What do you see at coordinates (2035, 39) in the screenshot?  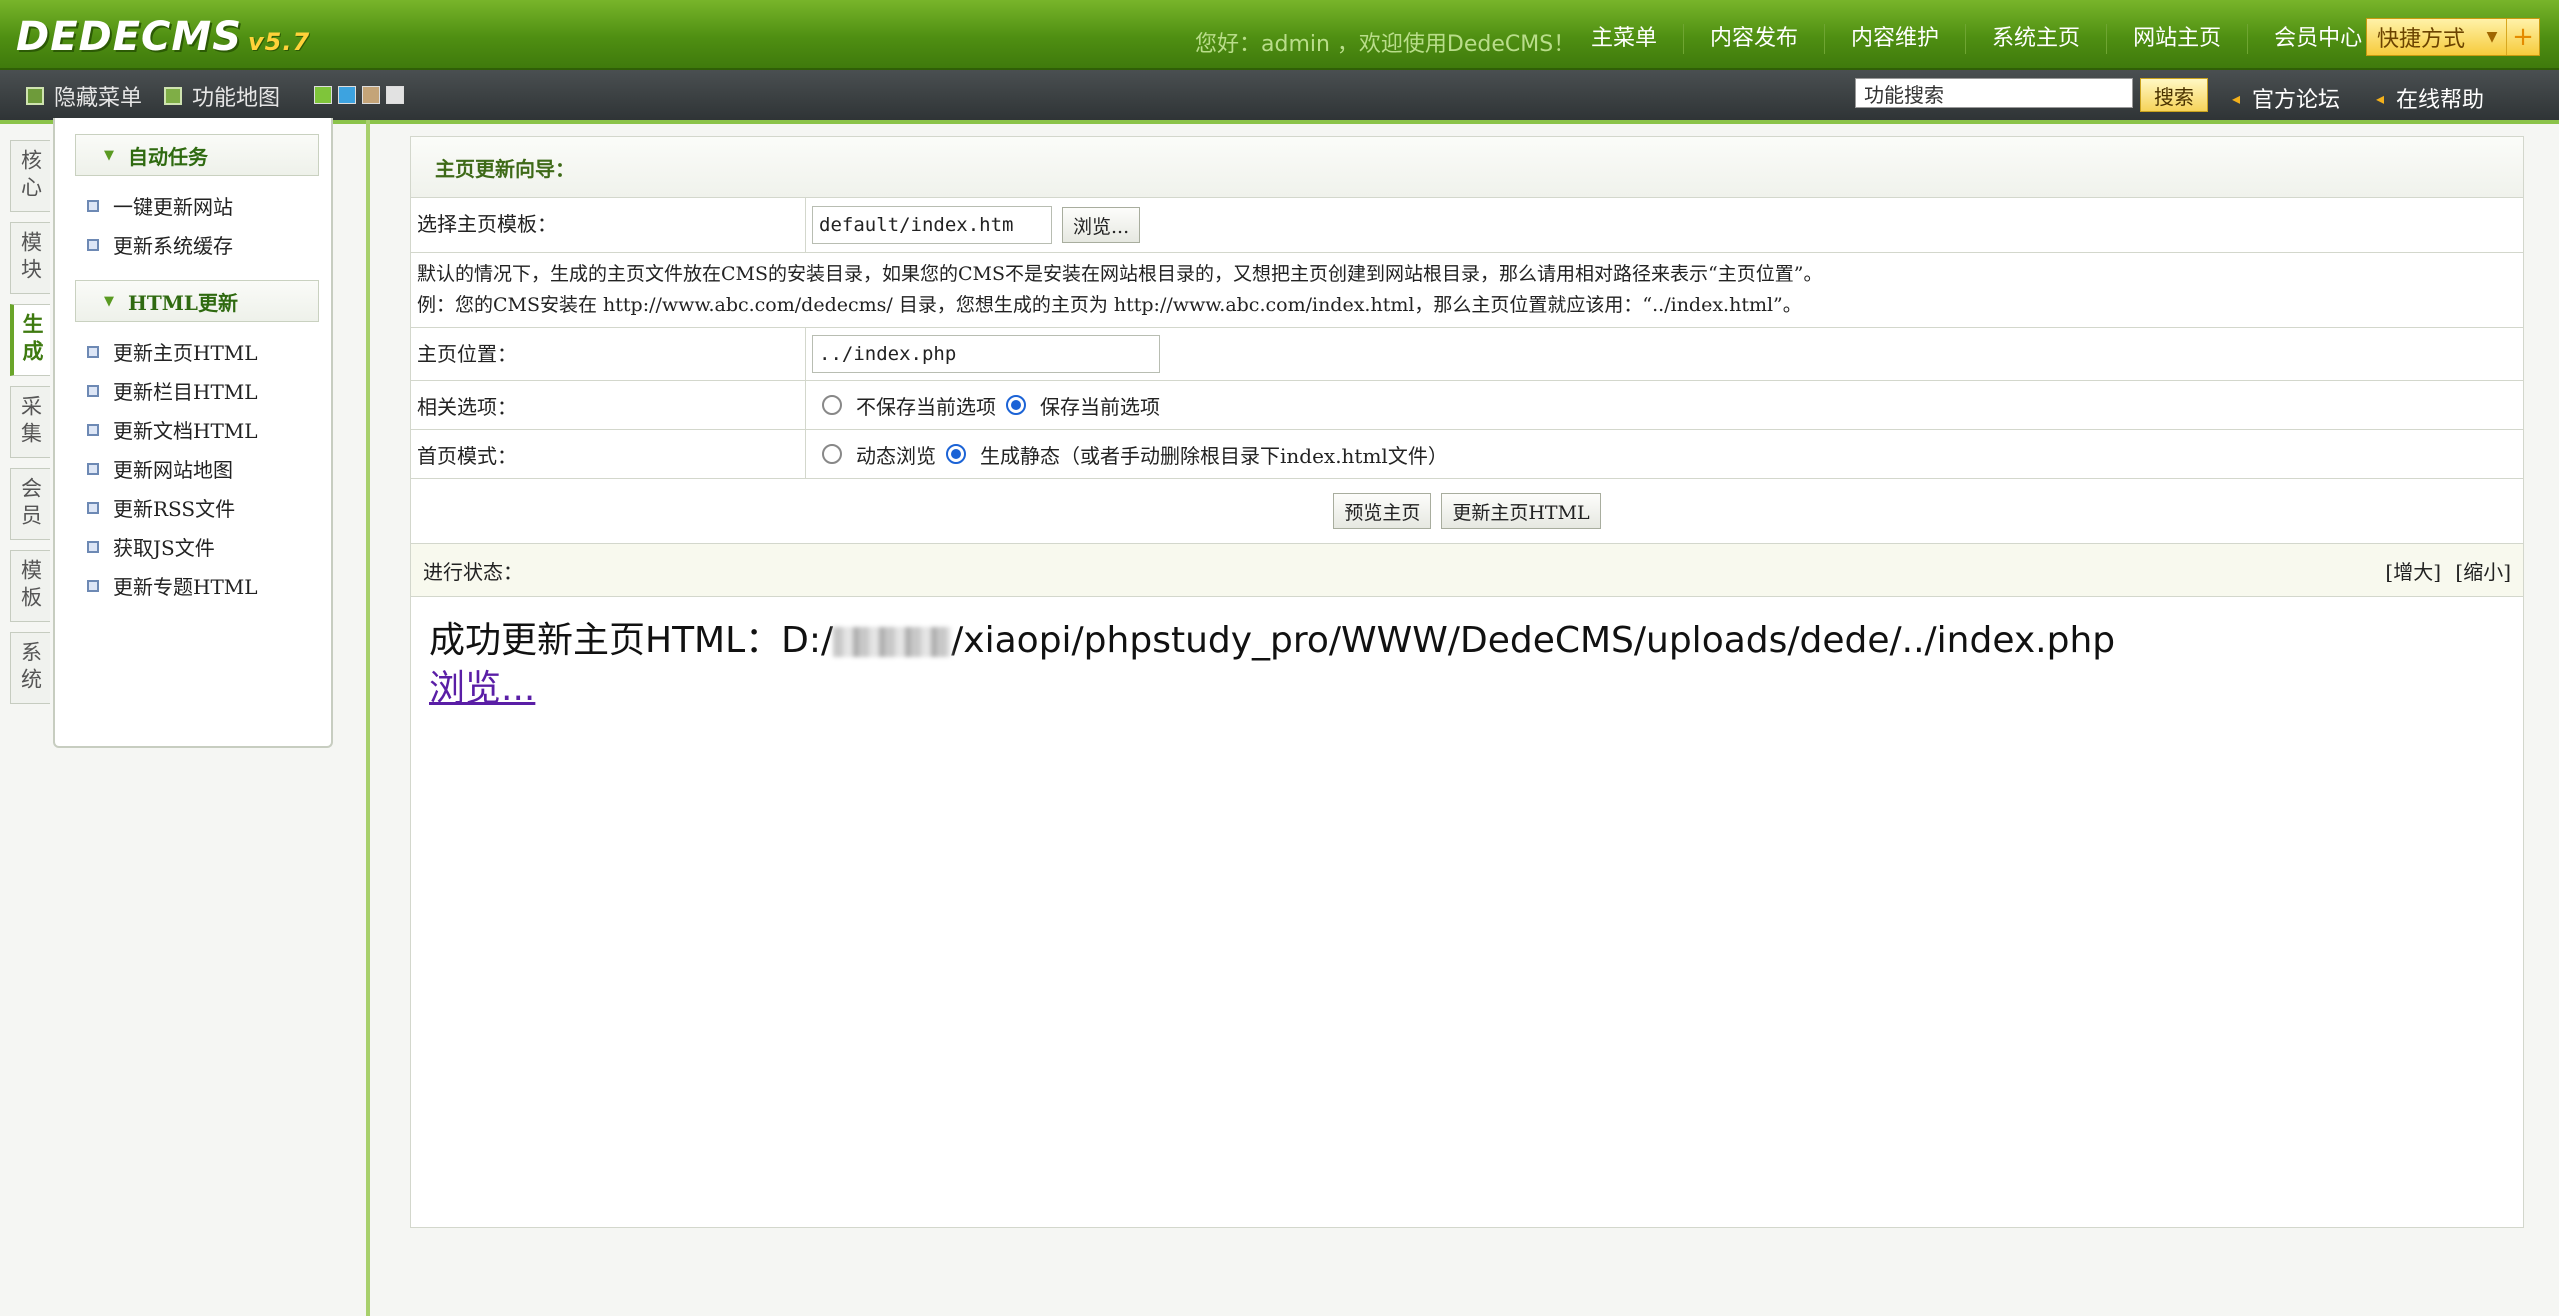 I see `nav-system-home: 系统主页` at bounding box center [2035, 39].